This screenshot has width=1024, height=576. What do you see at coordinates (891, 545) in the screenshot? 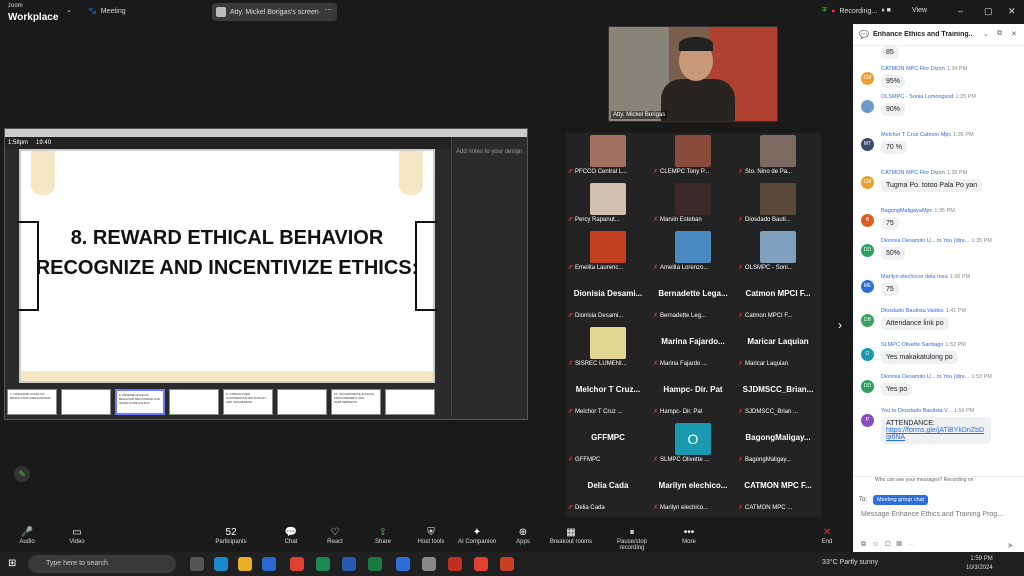
I see `composer-tools: ⧉☺▢▤⋯` at bounding box center [891, 545].